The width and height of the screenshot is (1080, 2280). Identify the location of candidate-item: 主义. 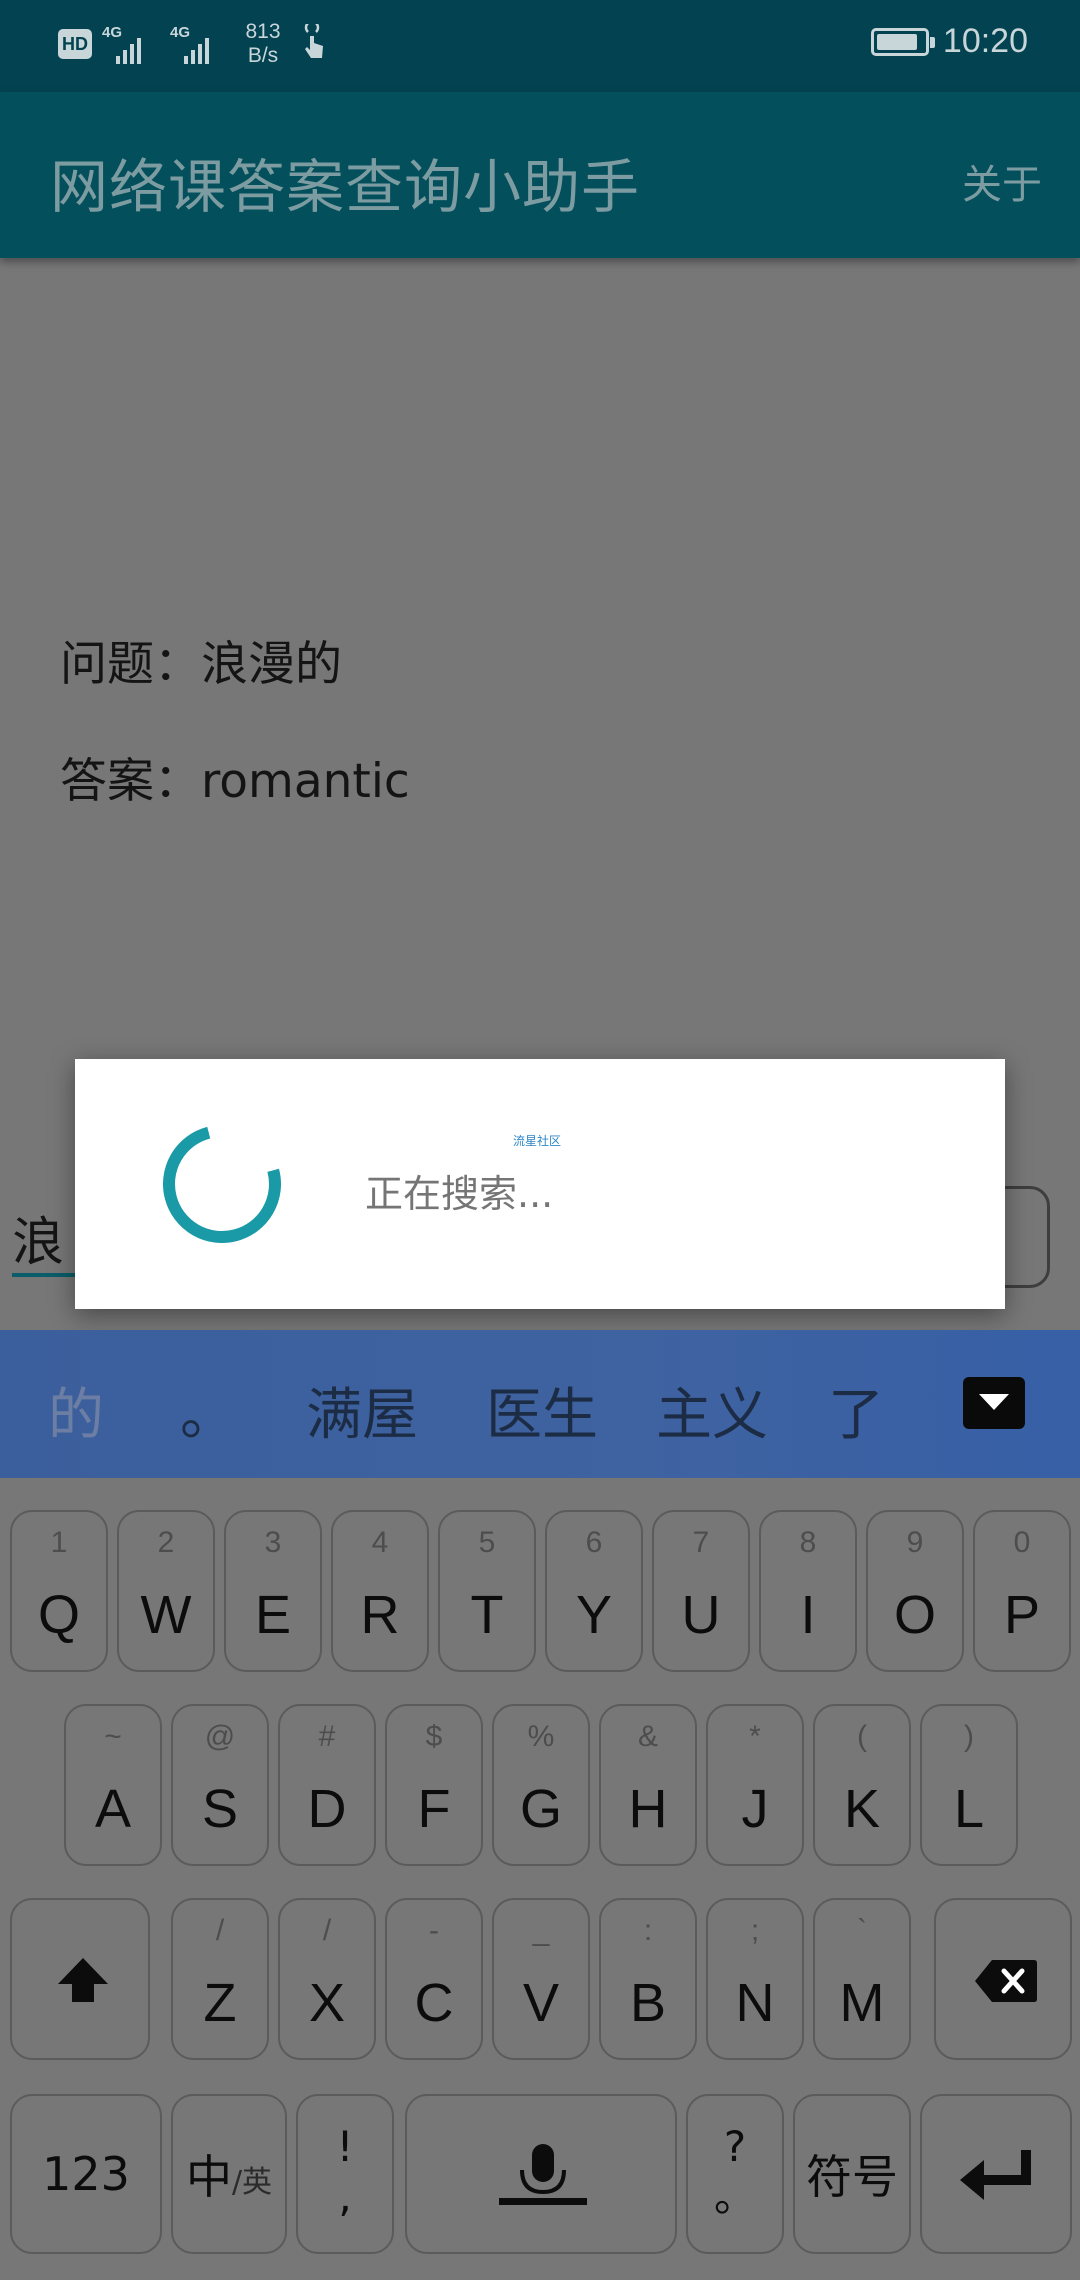
(712, 1410).